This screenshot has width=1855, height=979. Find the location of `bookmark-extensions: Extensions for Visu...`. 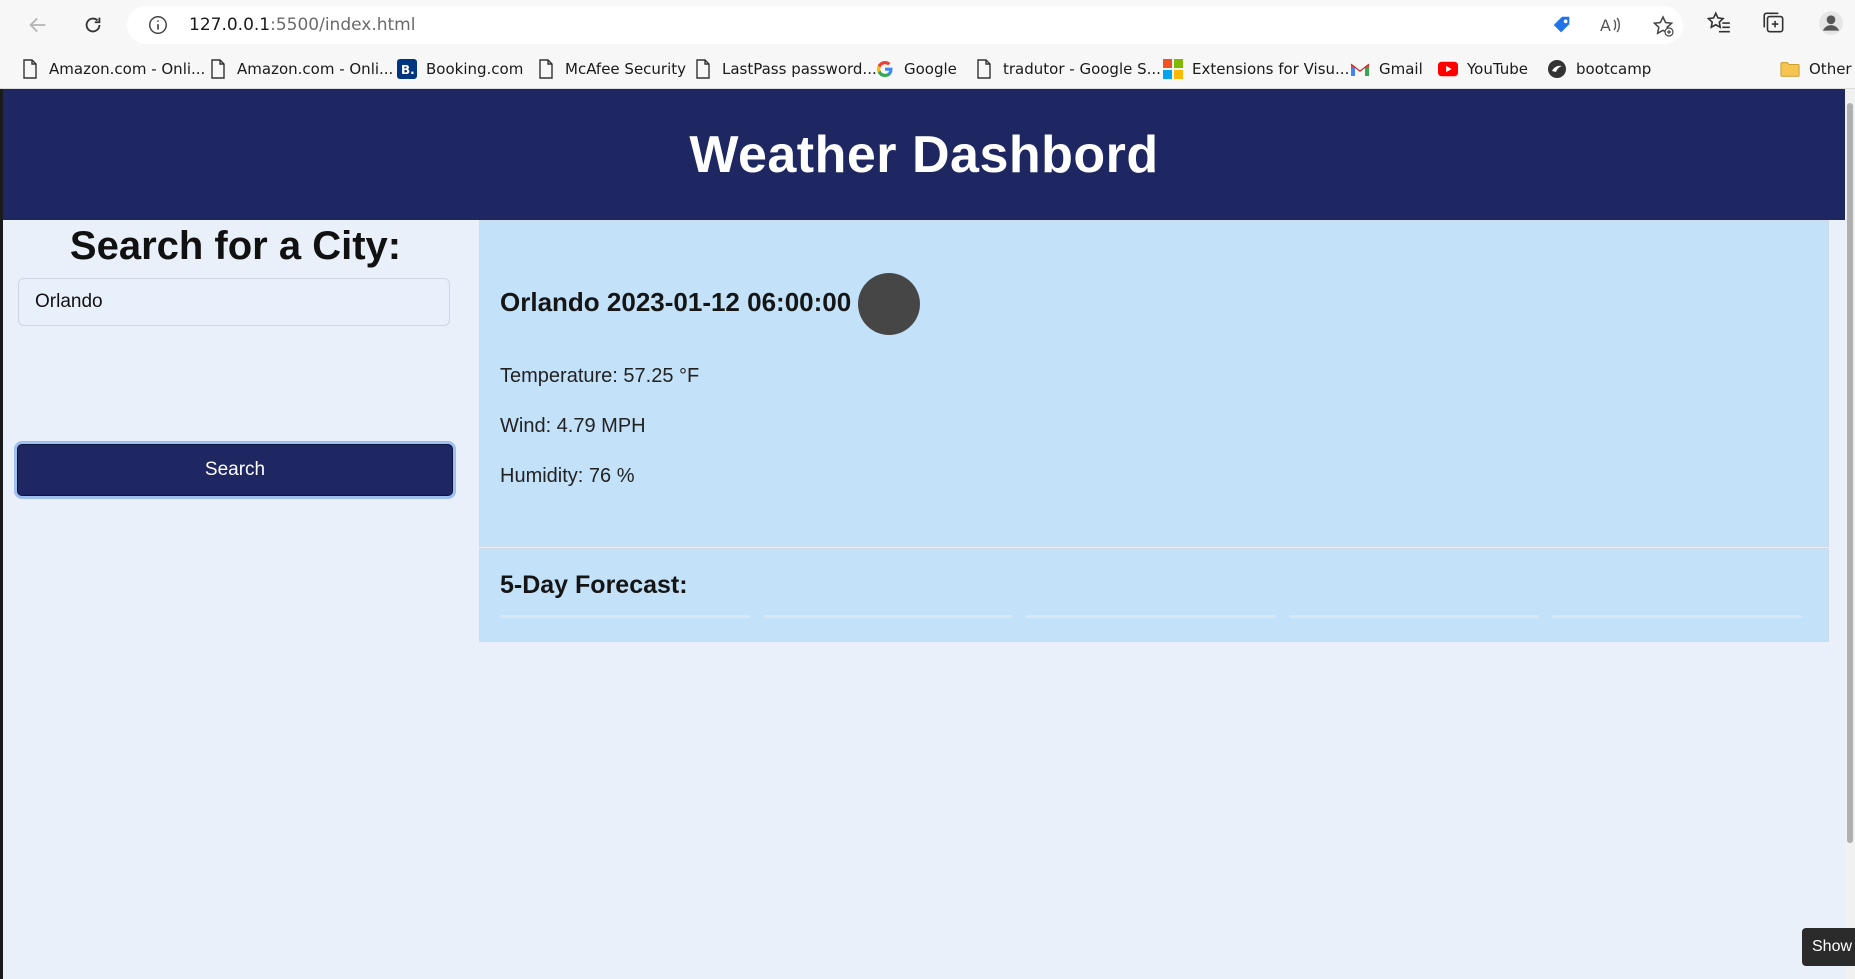

bookmark-extensions: Extensions for Visu... is located at coordinates (1256, 69).